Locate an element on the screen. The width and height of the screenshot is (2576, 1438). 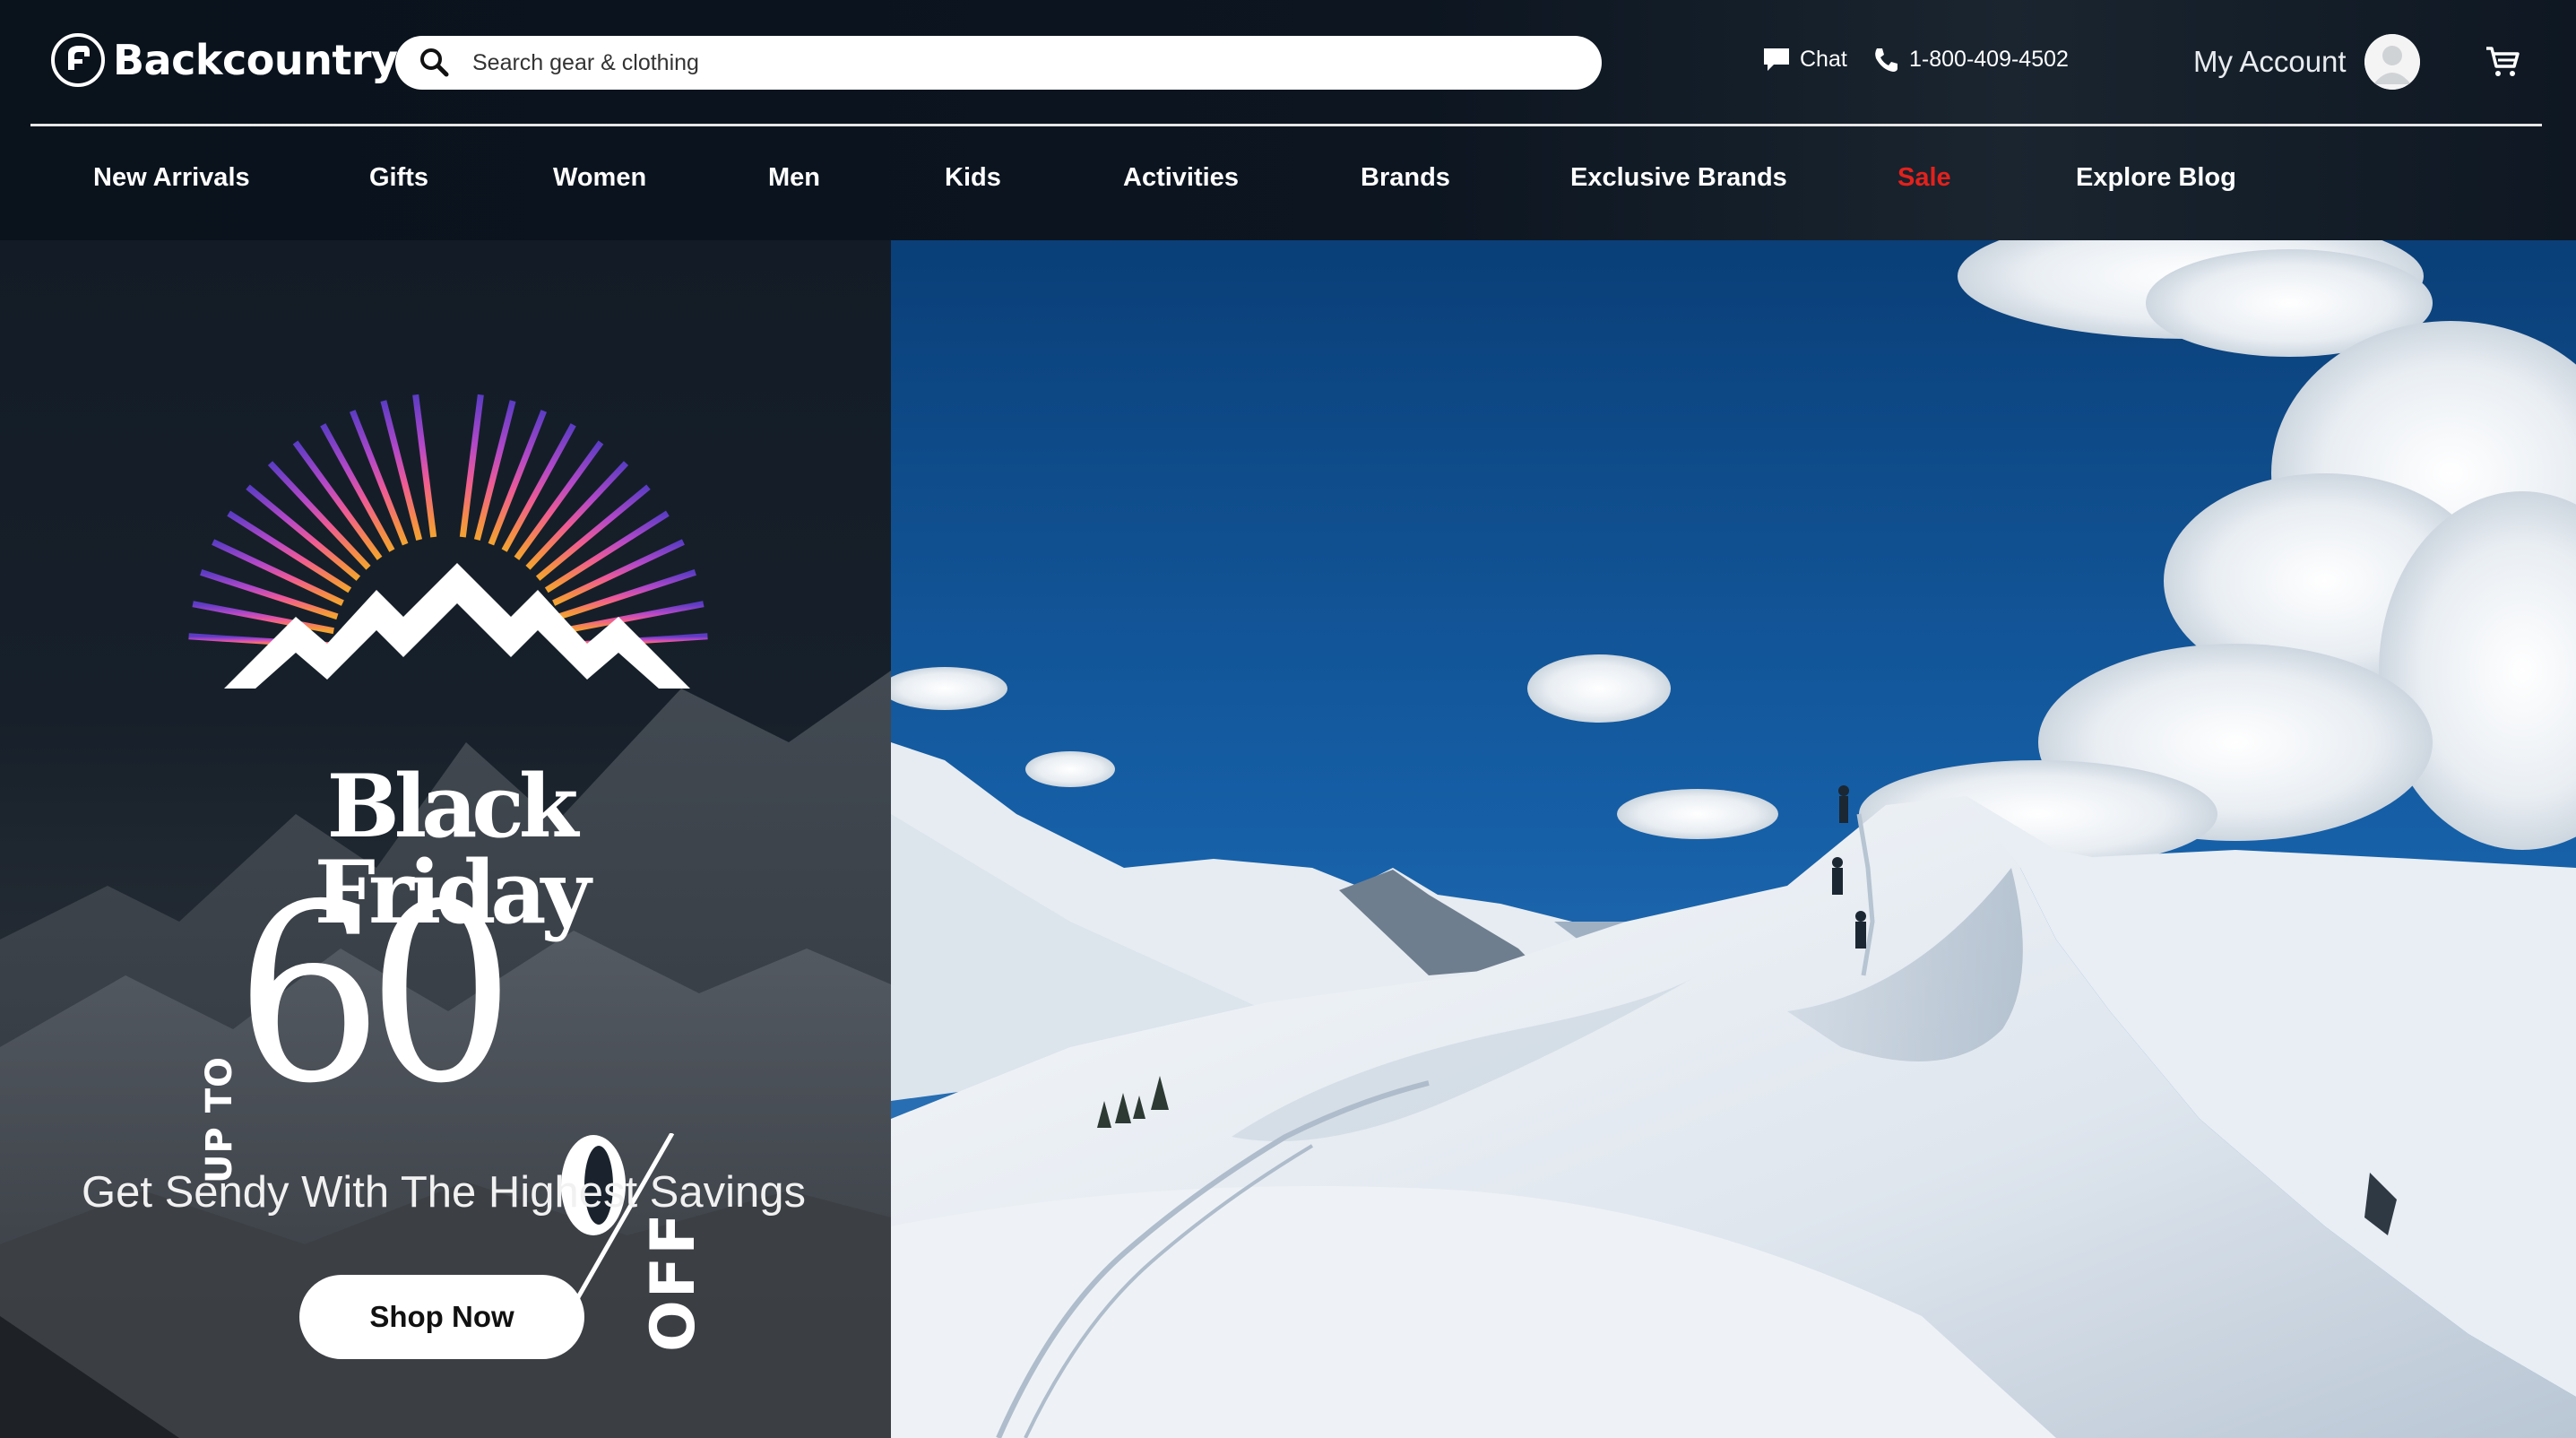
hero-tagline: Get Sendy With The Highest Savings is located at coordinates (444, 1192).